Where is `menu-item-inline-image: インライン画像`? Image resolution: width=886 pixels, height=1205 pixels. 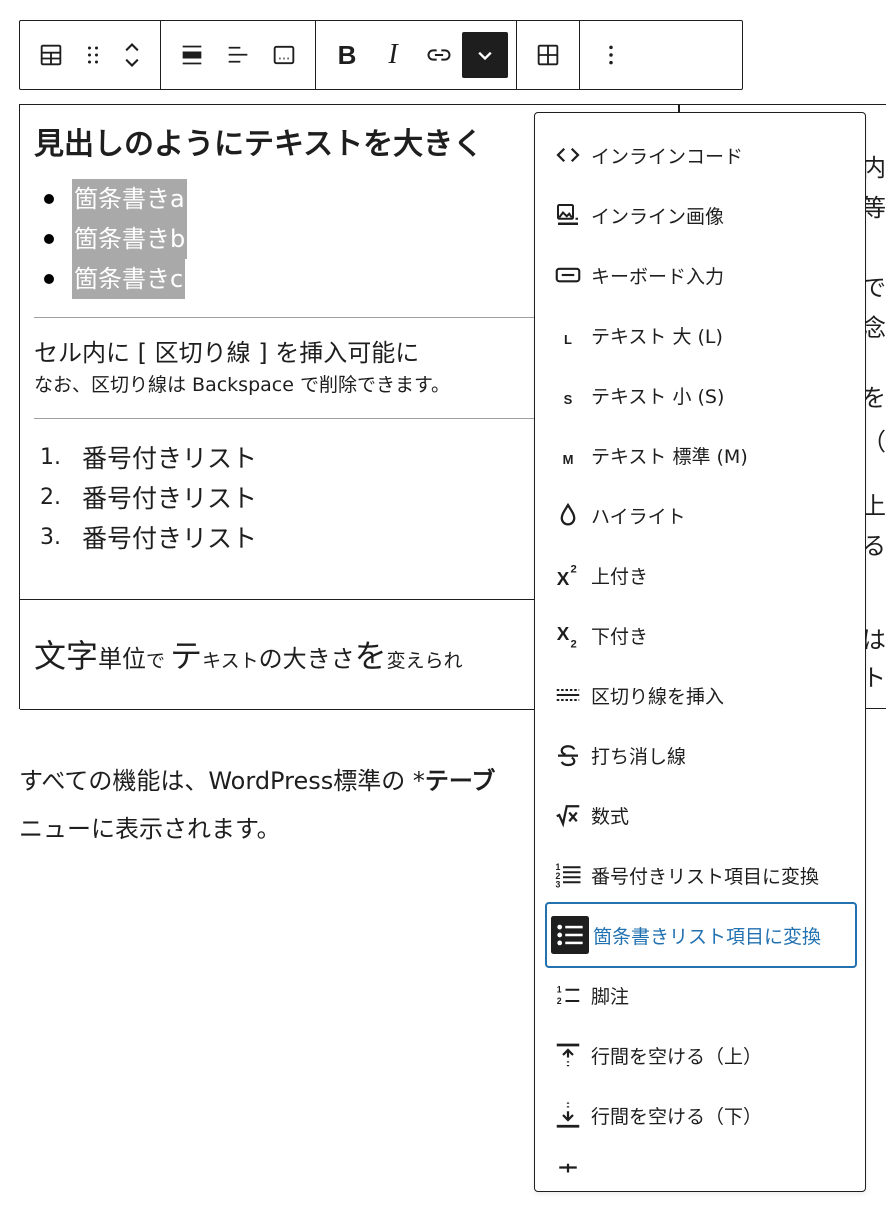 menu-item-inline-image: インライン画像 is located at coordinates (700, 215).